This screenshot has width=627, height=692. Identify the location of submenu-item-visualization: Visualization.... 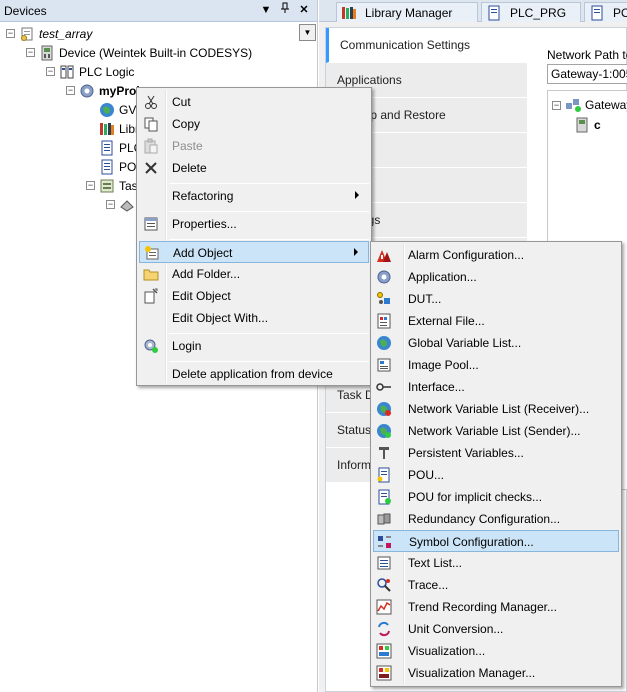
(496, 651).